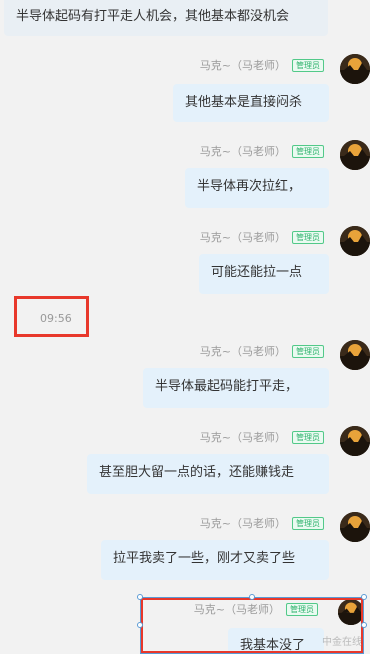 The image size is (370, 654). I want to click on message-bubble: 半导体起码有打平走人机会，其他基本都没机会, so click(166, 18).